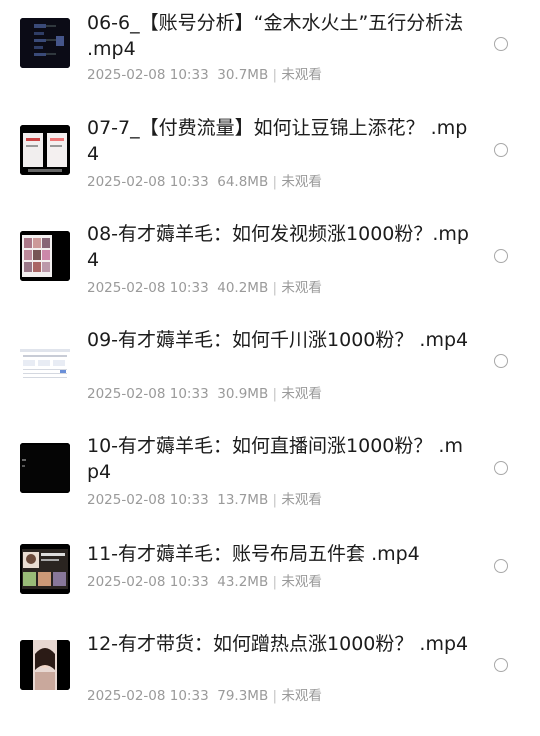 This screenshot has height=736, width=540. I want to click on file-meta: 2025-02-08 10:33 30.7MB | 未观看, so click(204, 73).